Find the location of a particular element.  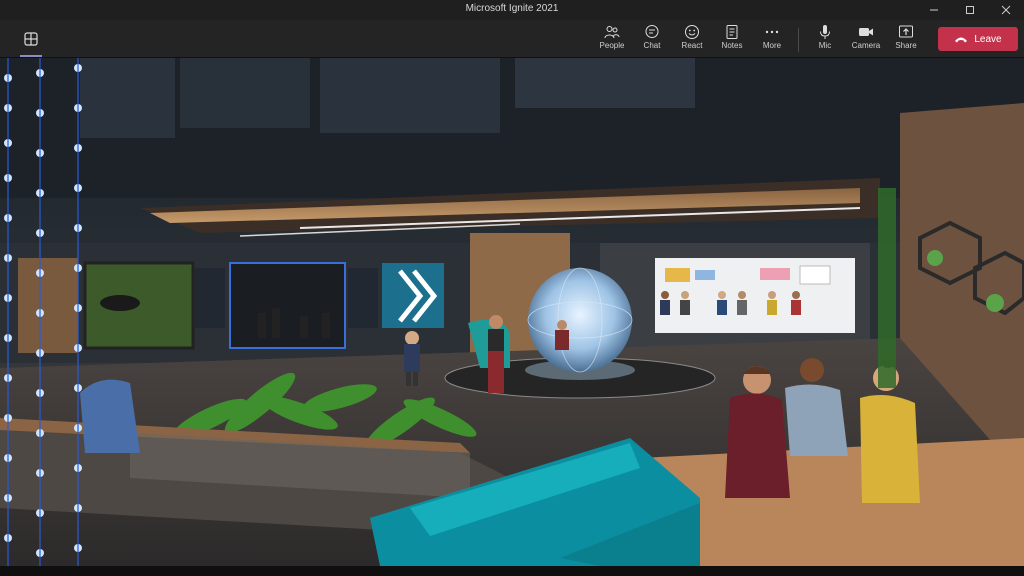

leave-label: Leave is located at coordinates (988, 39).